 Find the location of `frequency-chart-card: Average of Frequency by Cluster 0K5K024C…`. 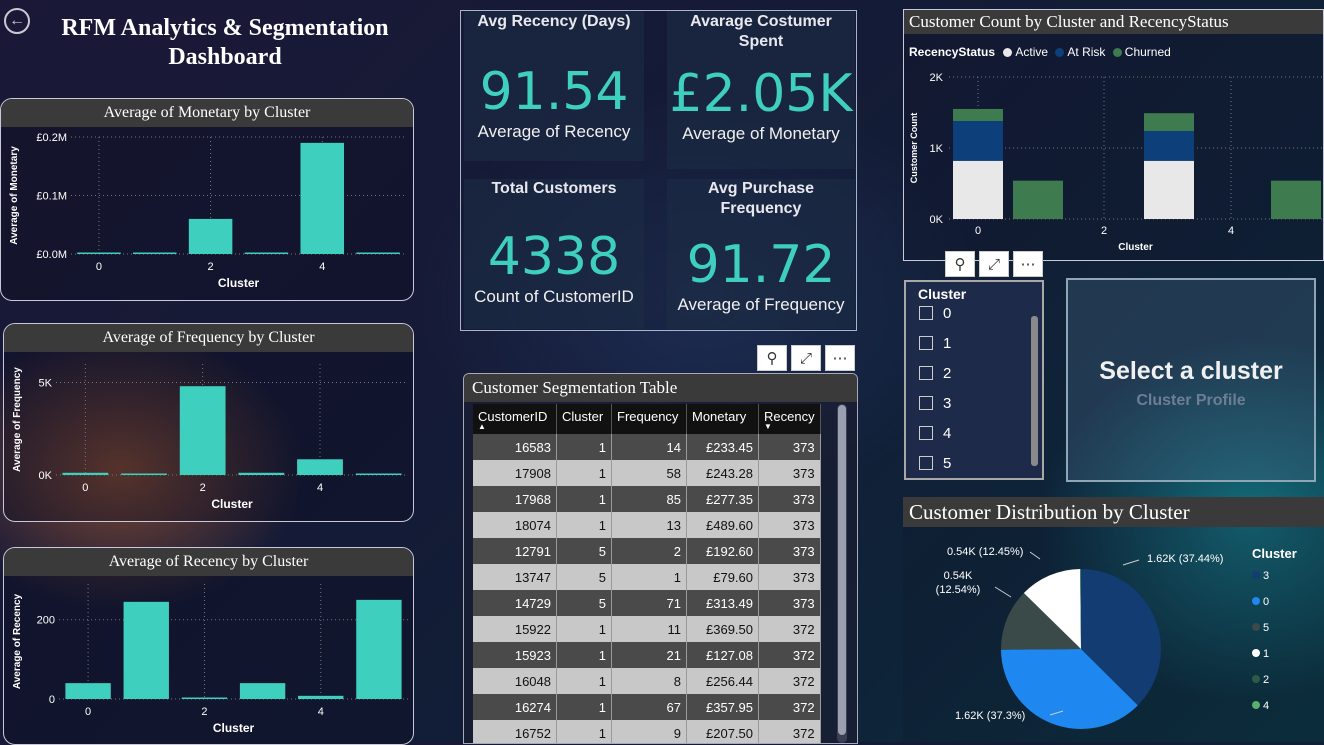

frequency-chart-card: Average of Frequency by Cluster 0K5K024C… is located at coordinates (208, 422).